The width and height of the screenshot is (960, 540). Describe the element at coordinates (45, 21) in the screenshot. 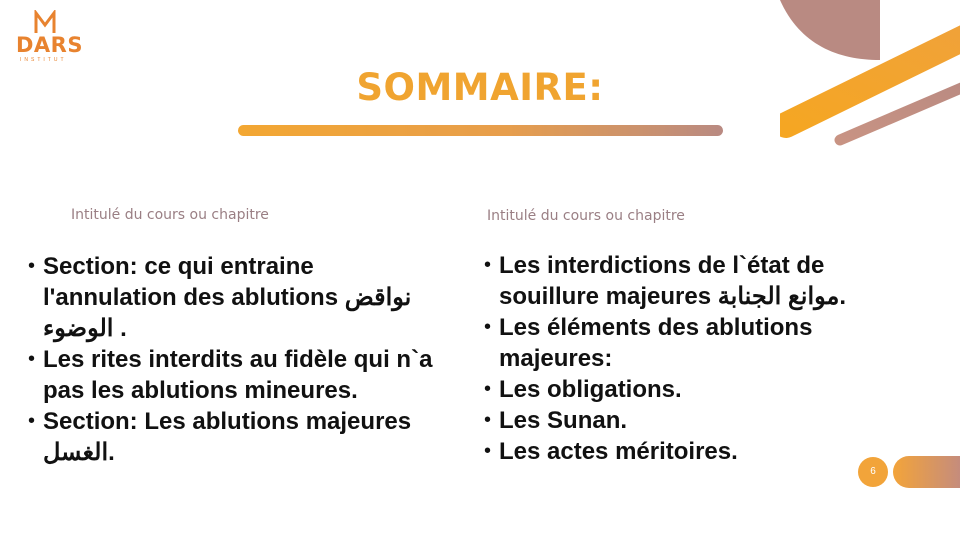

I see `dars-logo-icon` at that location.